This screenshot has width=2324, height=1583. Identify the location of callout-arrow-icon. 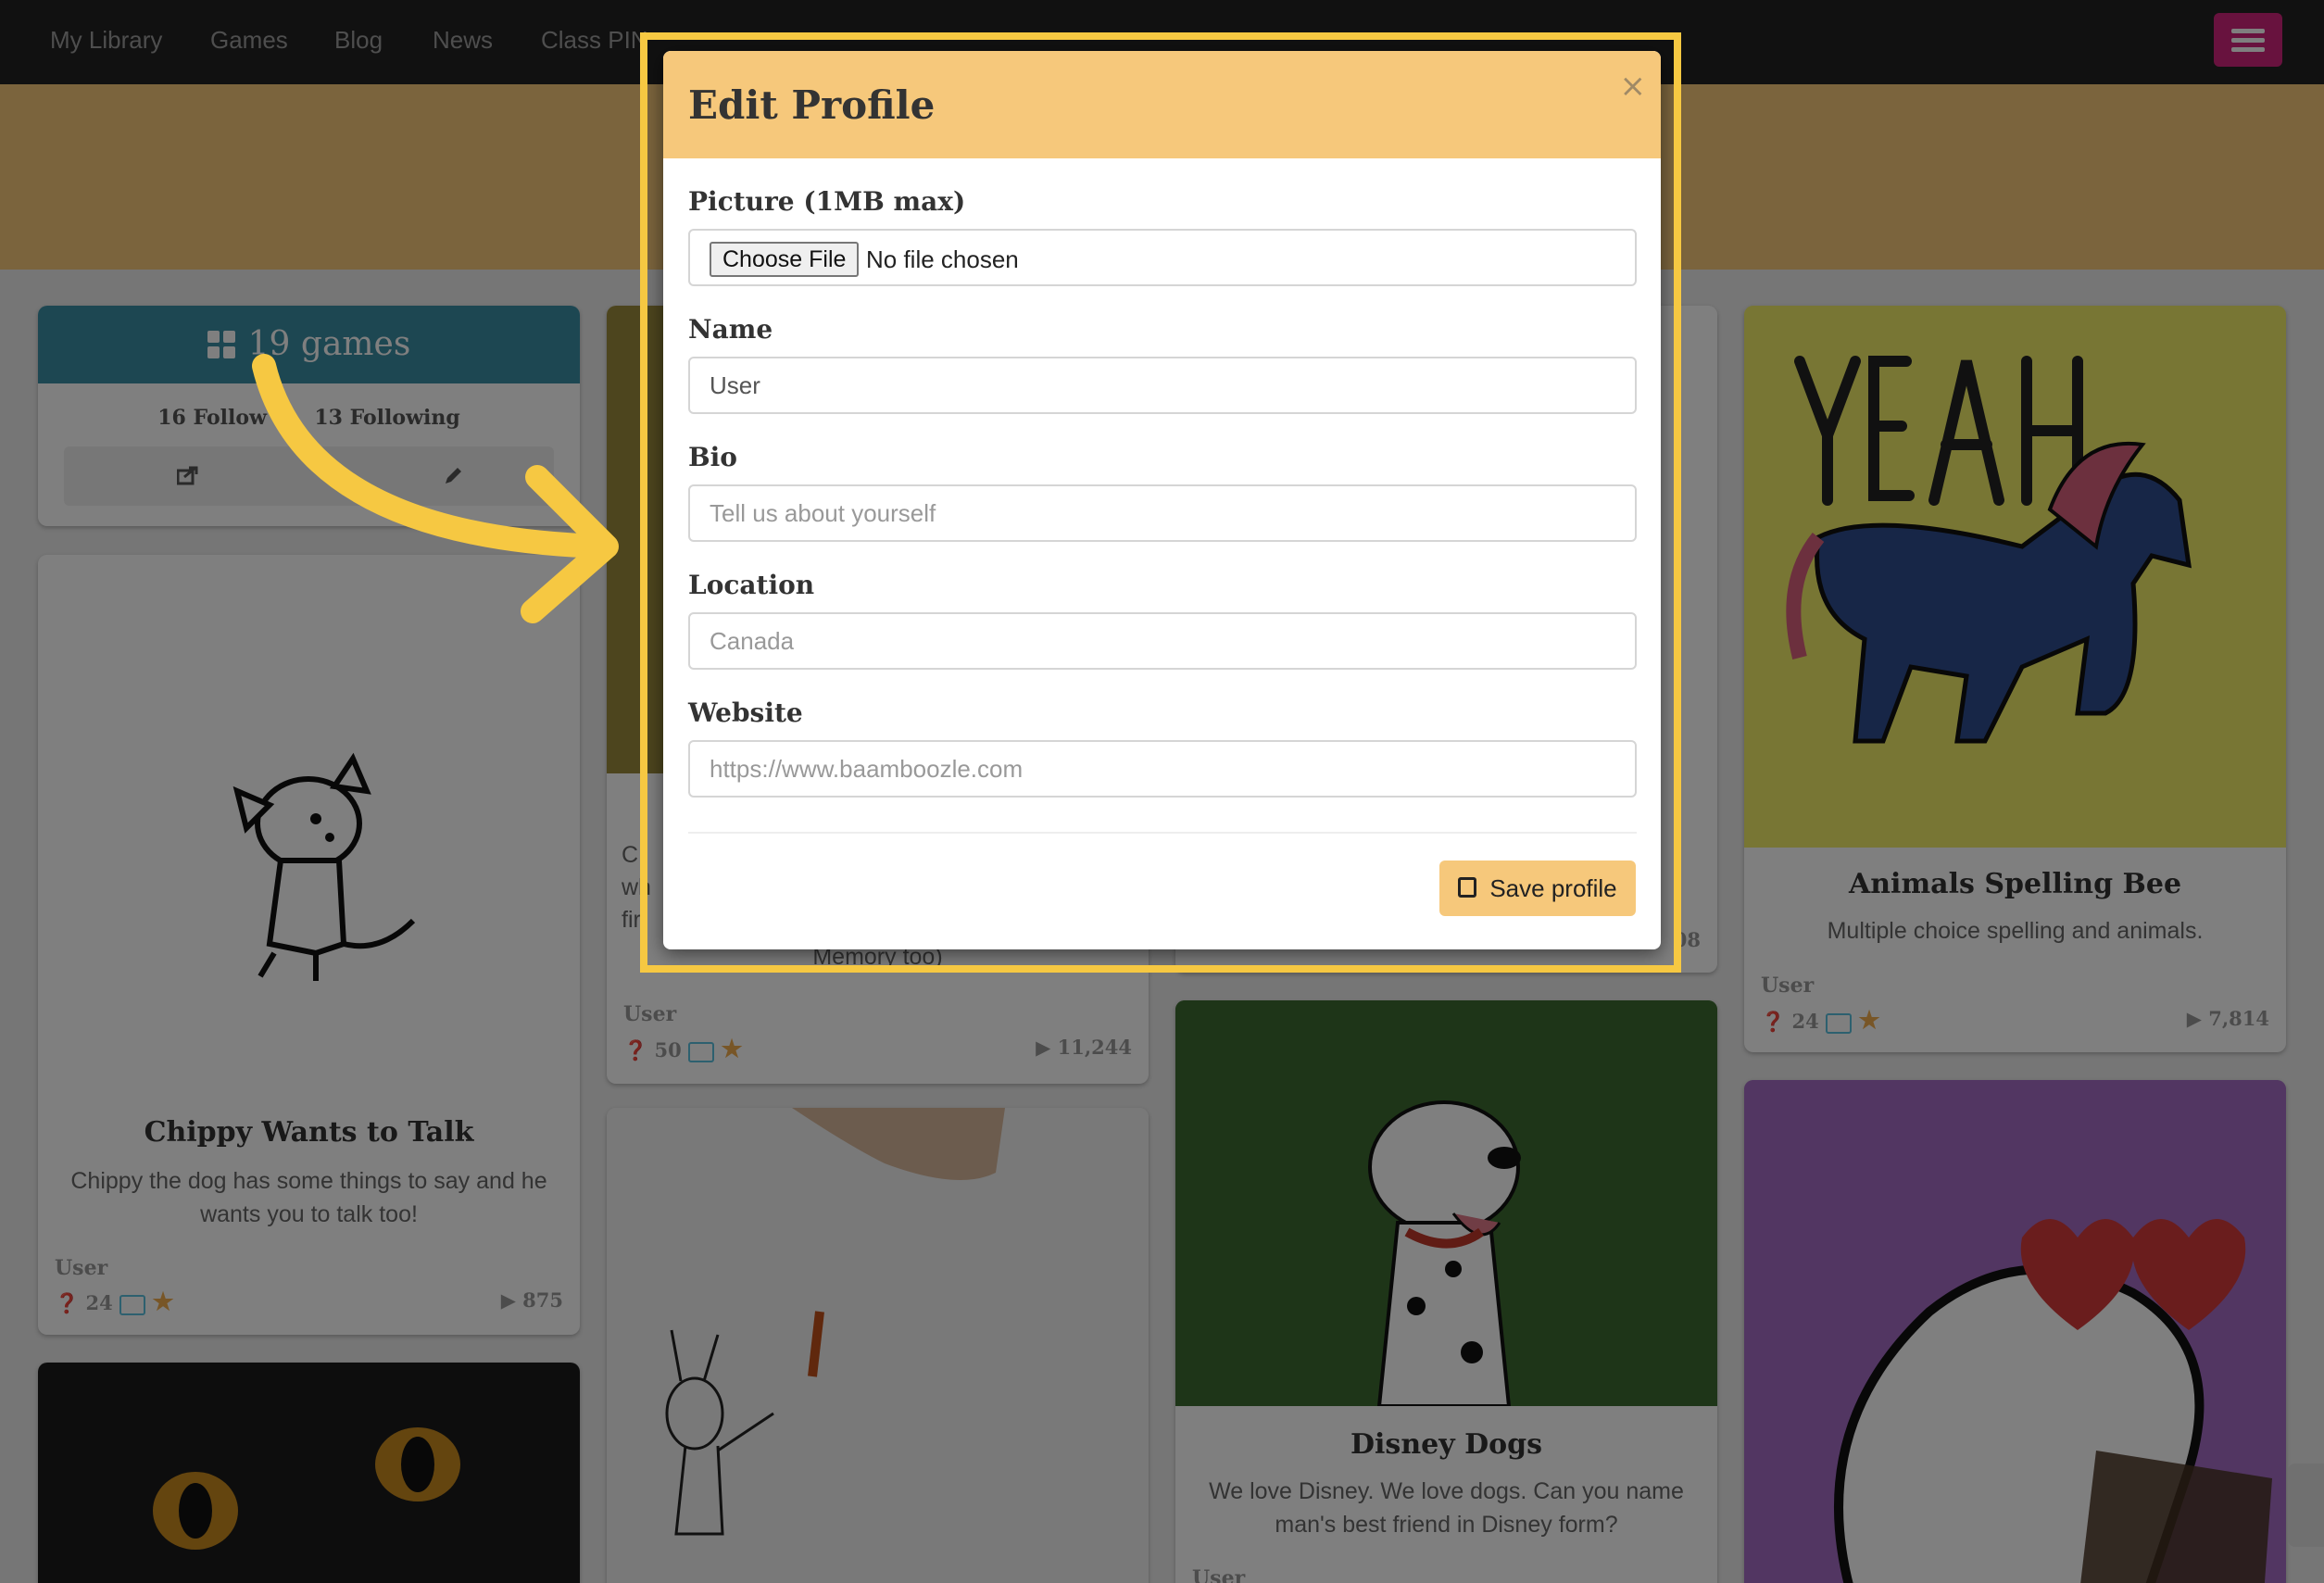
(436, 488).